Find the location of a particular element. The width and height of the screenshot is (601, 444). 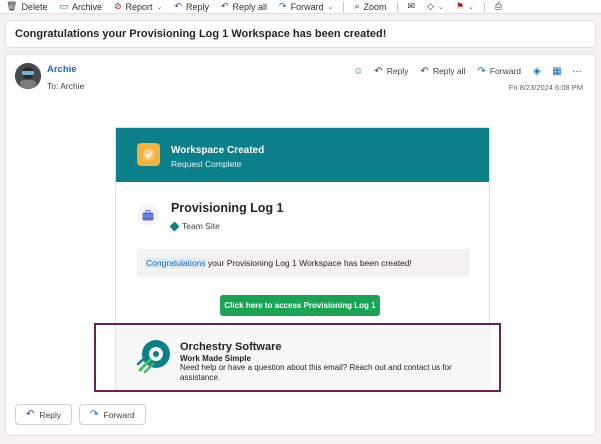

verified-badge-icon is located at coordinates (148, 154).